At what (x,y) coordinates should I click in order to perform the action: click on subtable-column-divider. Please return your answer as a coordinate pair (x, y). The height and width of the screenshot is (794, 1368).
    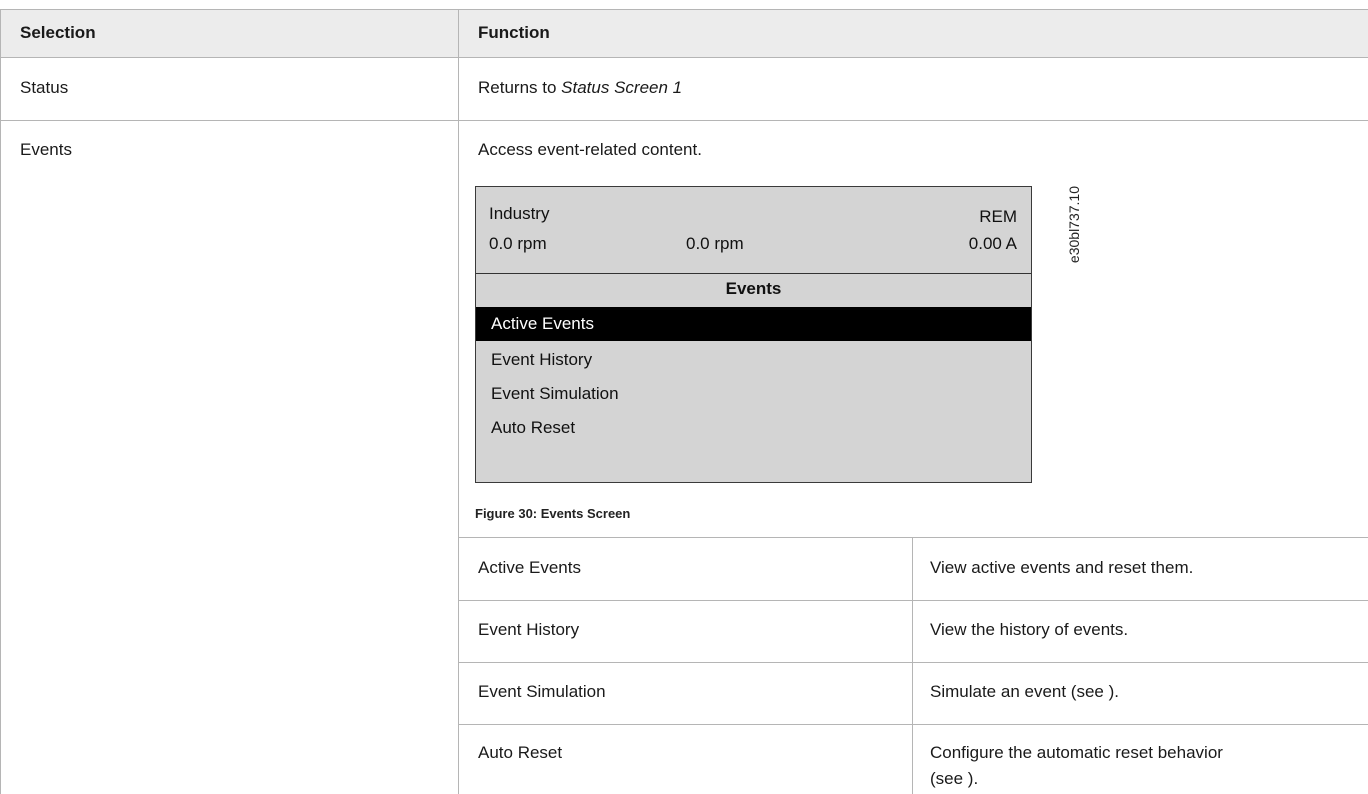
    Looking at the image, I should click on (912, 665).